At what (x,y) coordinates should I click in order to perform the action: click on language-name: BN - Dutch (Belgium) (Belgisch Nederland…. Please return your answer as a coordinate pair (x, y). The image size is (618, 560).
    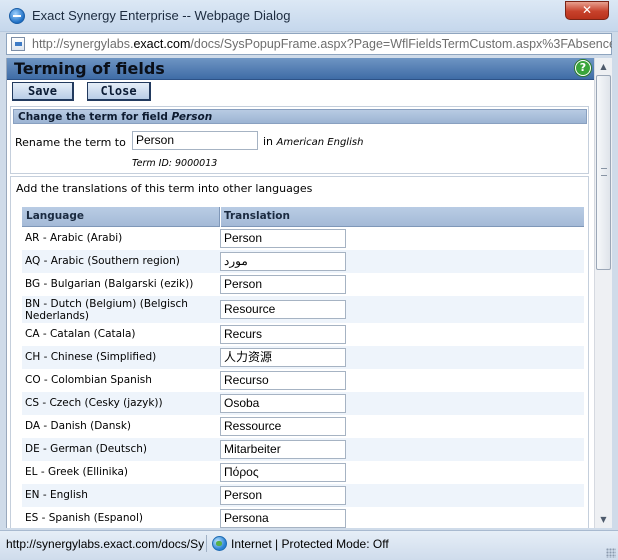
    Looking at the image, I should click on (106, 310).